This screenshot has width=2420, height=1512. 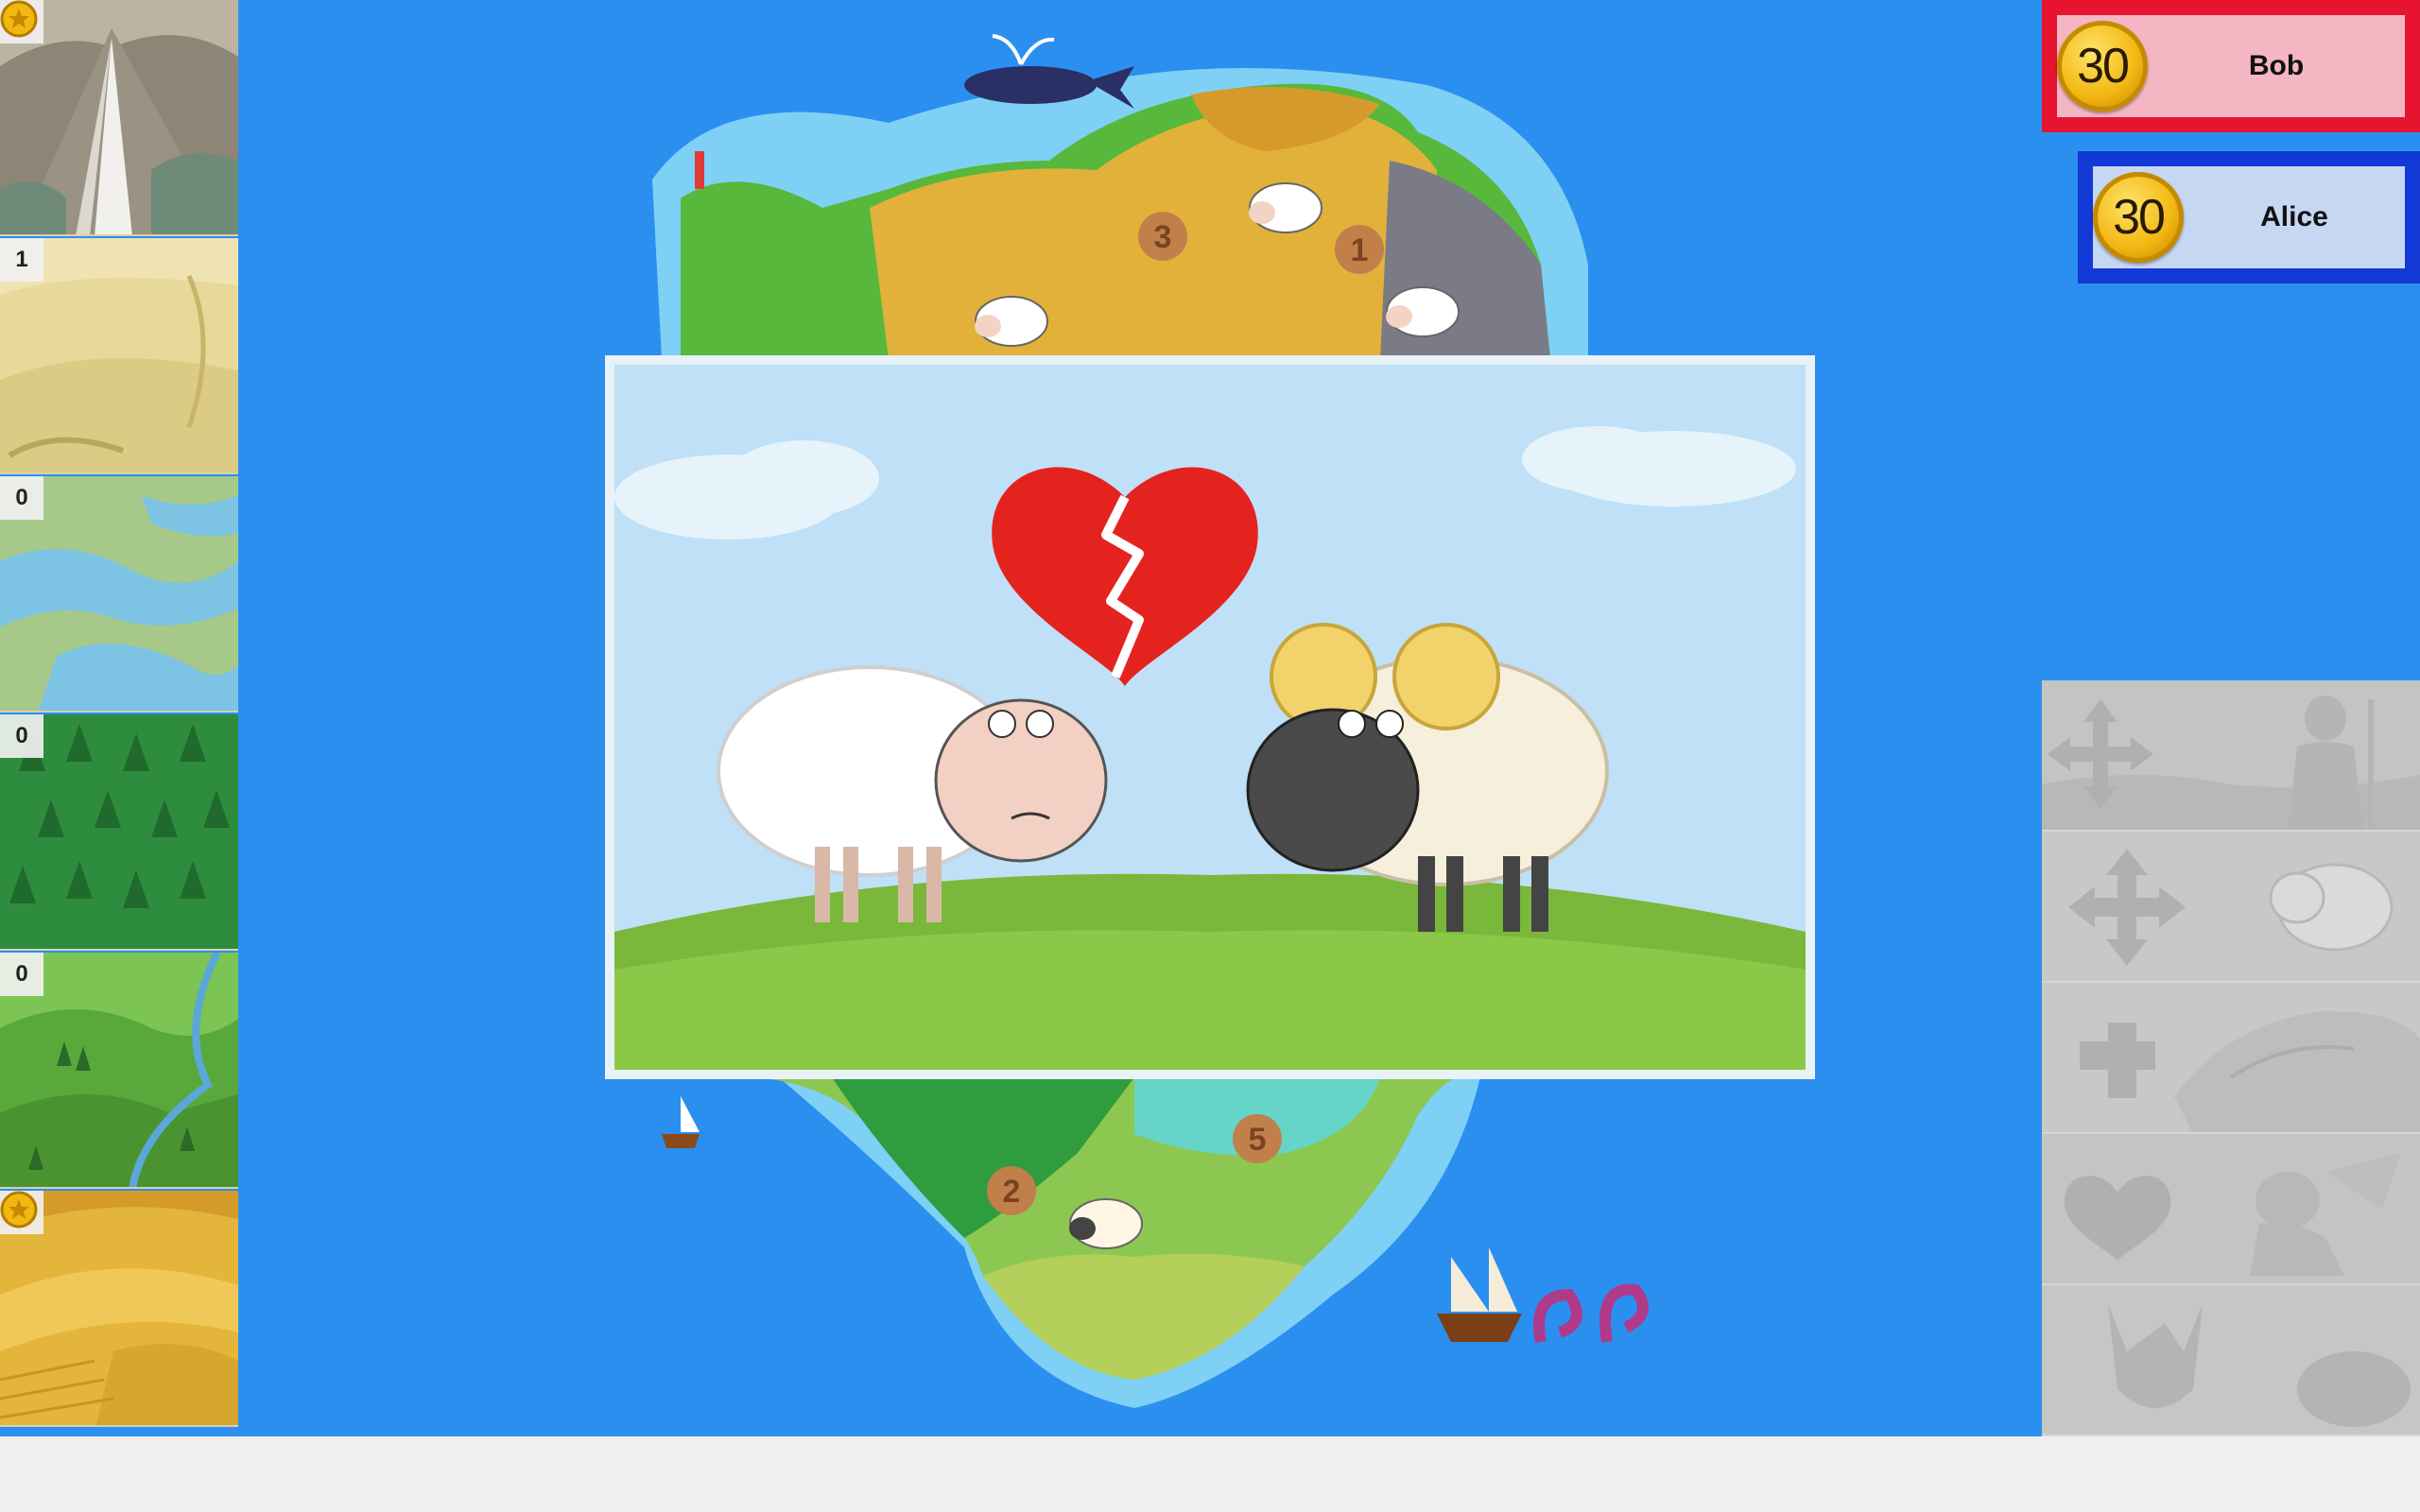 I want to click on action-card-add-fields, so click(x=2231, y=1058).